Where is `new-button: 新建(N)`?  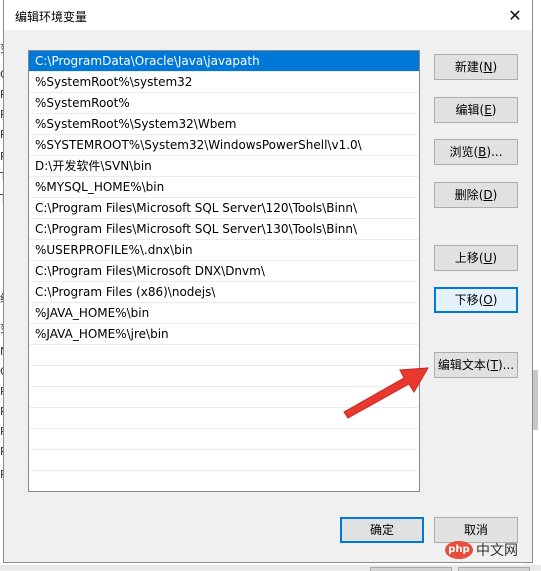
new-button: 新建(N) is located at coordinates (476, 67).